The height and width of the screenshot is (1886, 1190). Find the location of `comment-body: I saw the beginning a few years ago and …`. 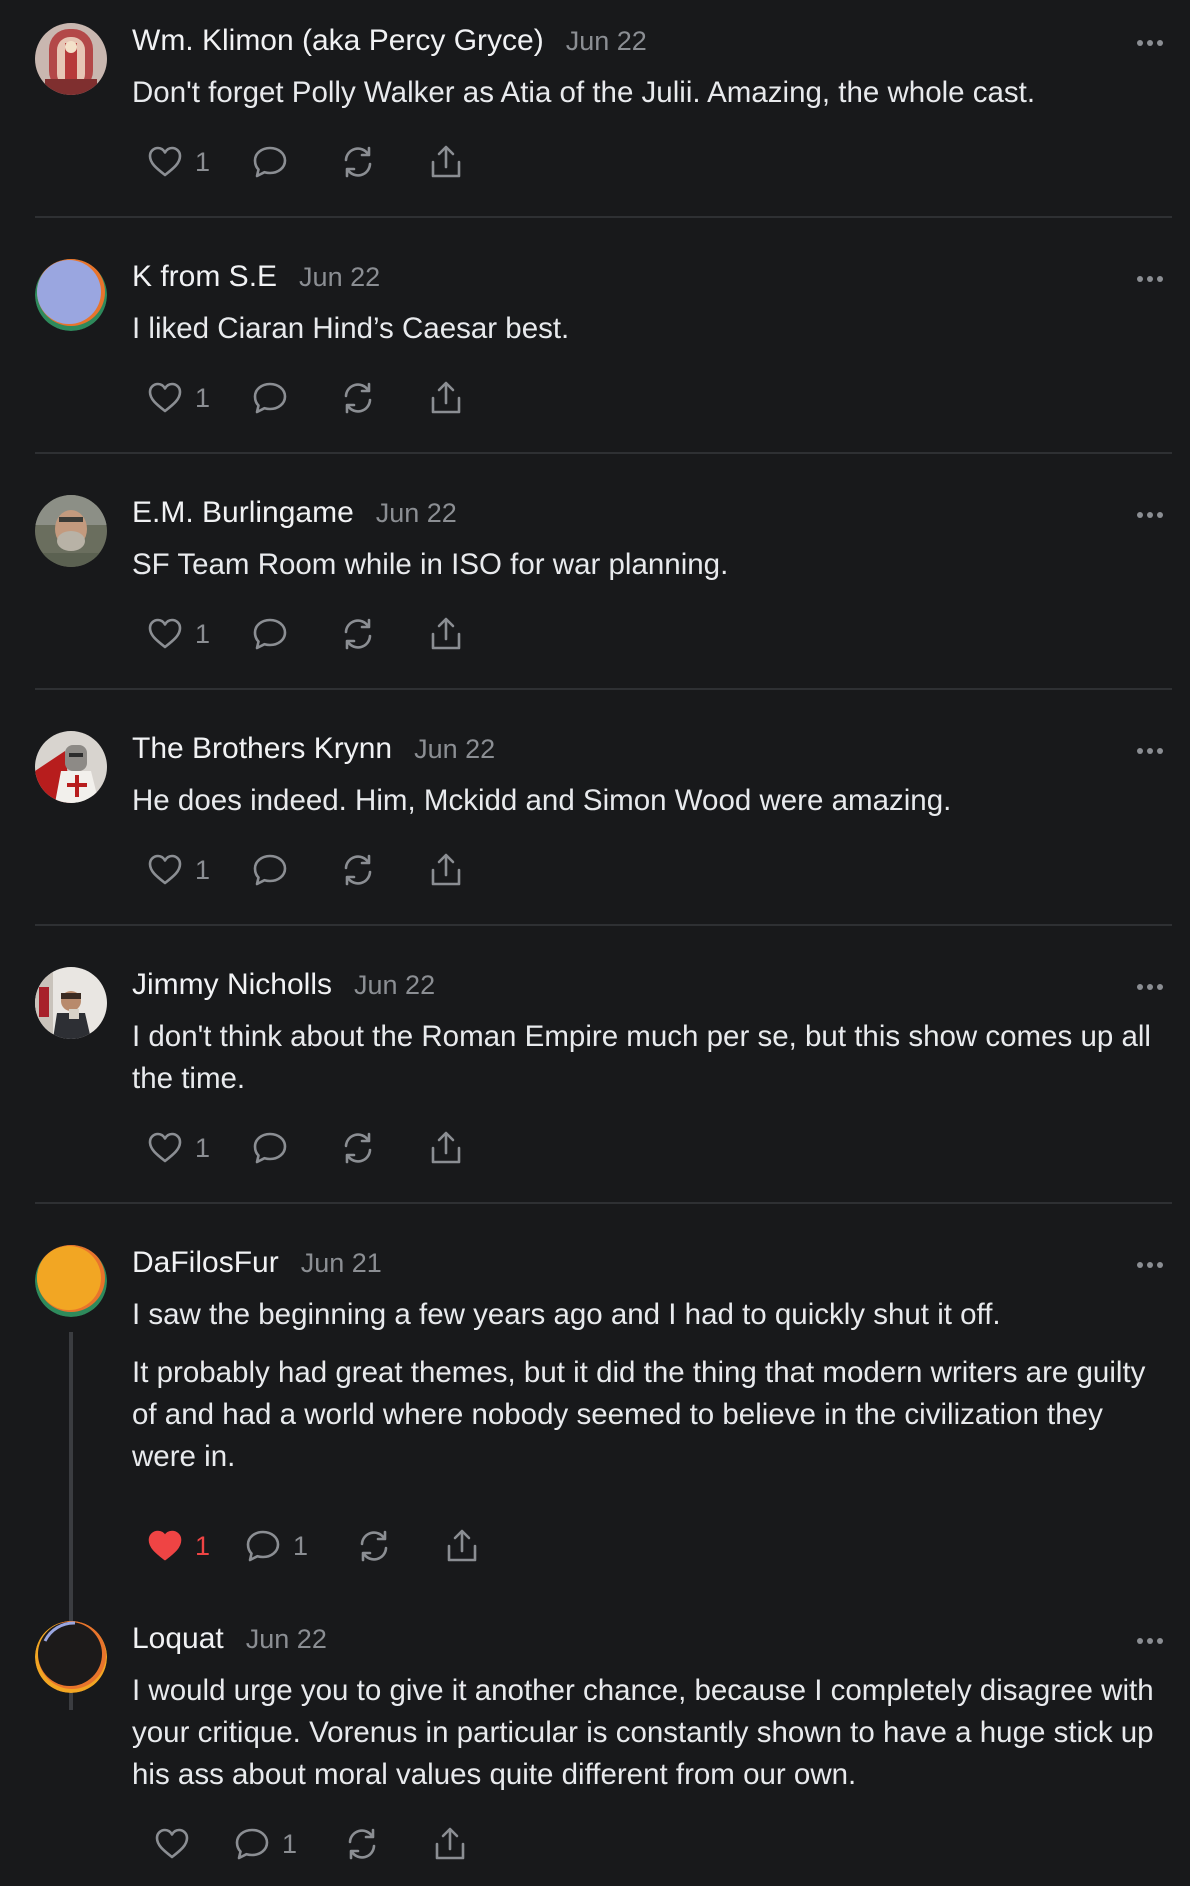

comment-body: I saw the beginning a few years ago and … is located at coordinates (652, 1394).